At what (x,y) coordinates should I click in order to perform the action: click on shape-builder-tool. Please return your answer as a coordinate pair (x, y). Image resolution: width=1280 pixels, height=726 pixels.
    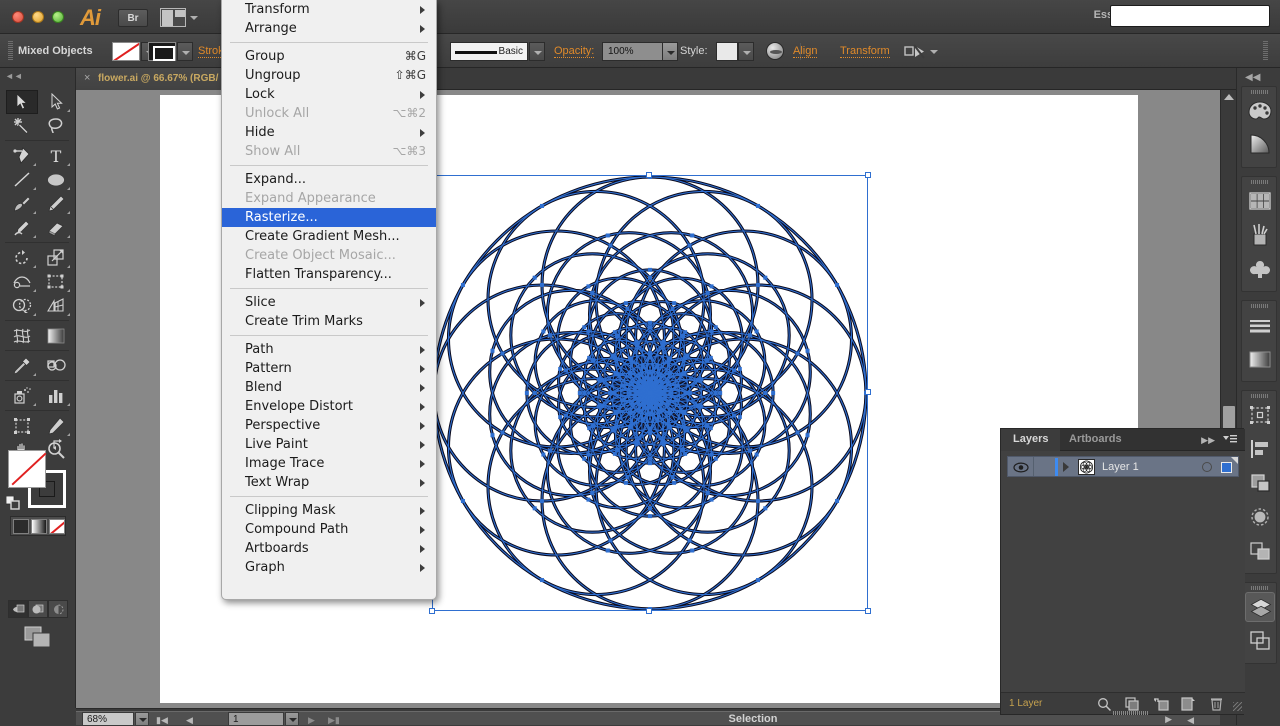
    Looking at the image, I should click on (22, 306).